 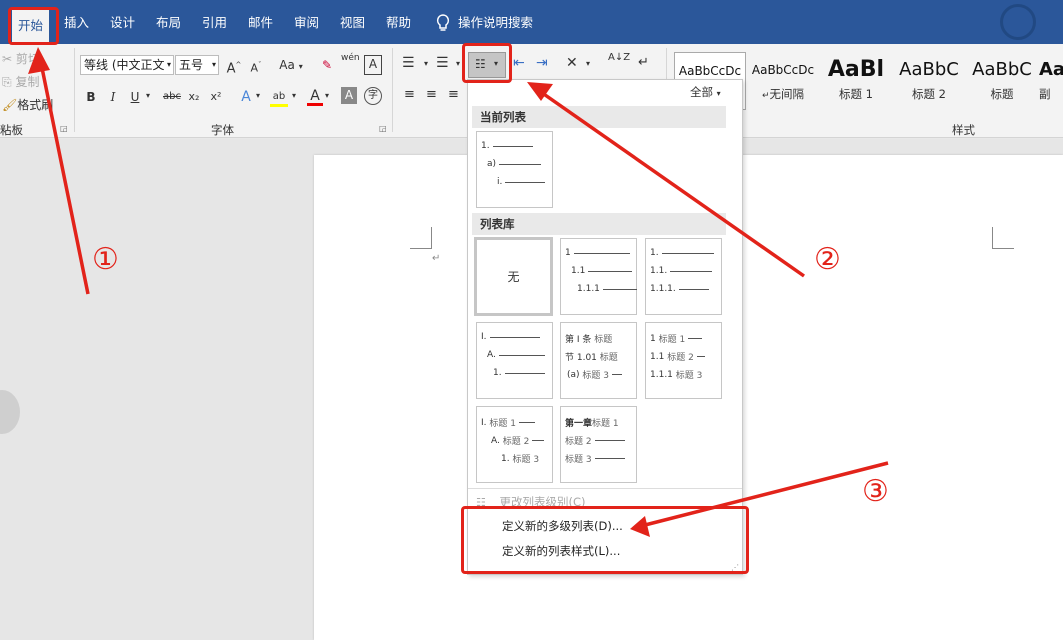 What do you see at coordinates (21, 58) in the screenshot?
I see `cut-button: ✂ 剪切` at bounding box center [21, 58].